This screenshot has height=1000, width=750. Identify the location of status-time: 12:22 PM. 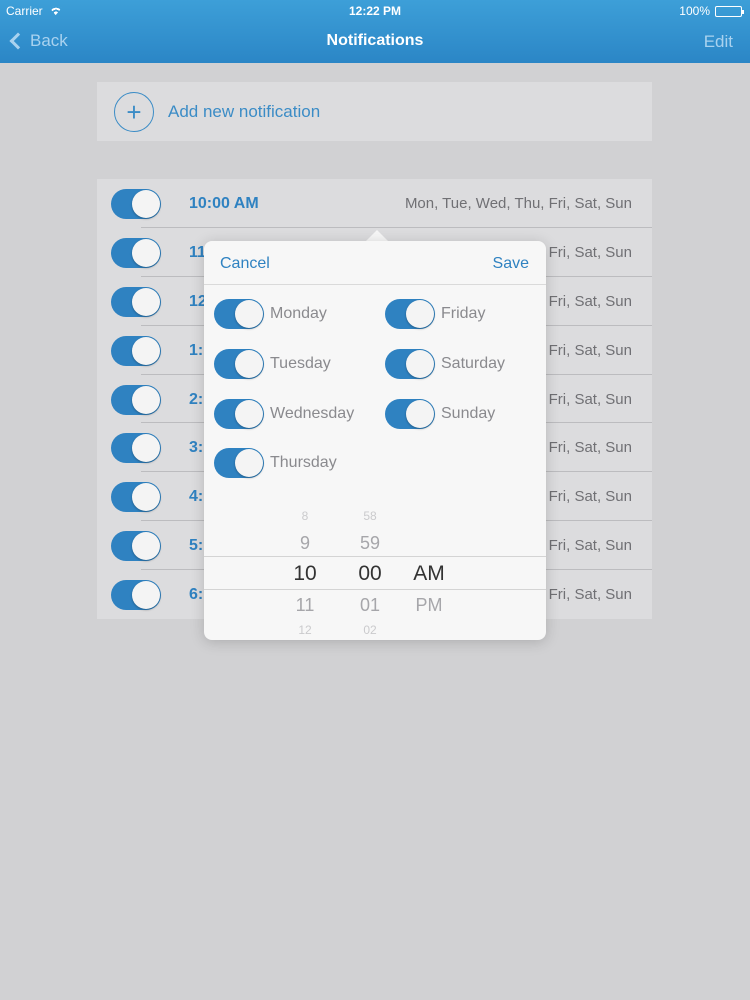
(375, 11).